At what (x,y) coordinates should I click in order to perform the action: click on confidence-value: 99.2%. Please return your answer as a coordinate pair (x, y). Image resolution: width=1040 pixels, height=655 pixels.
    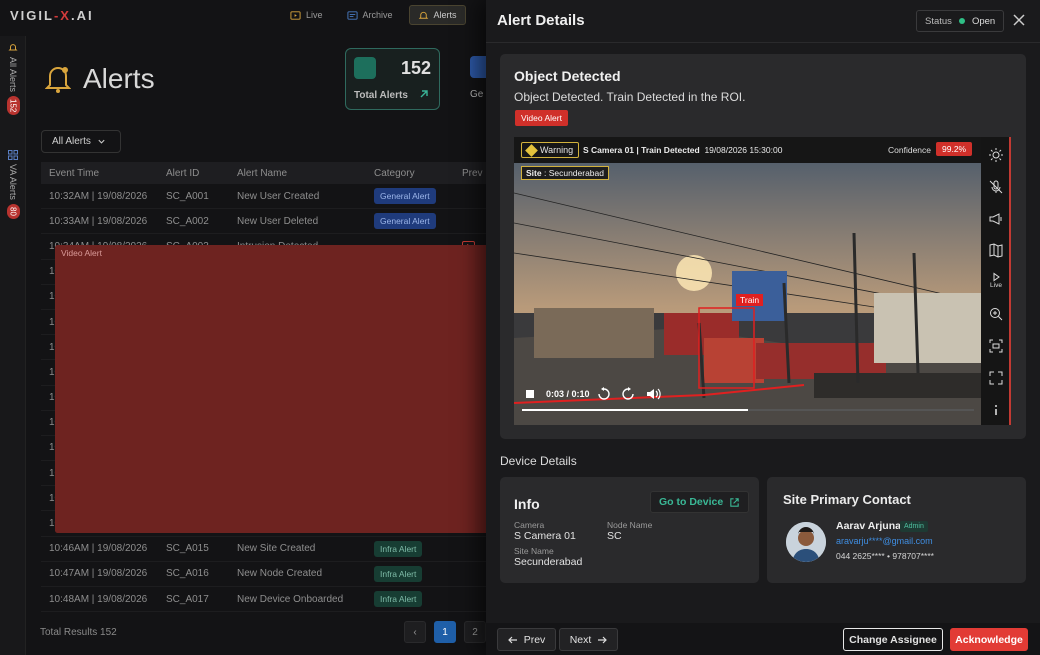
    Looking at the image, I should click on (954, 149).